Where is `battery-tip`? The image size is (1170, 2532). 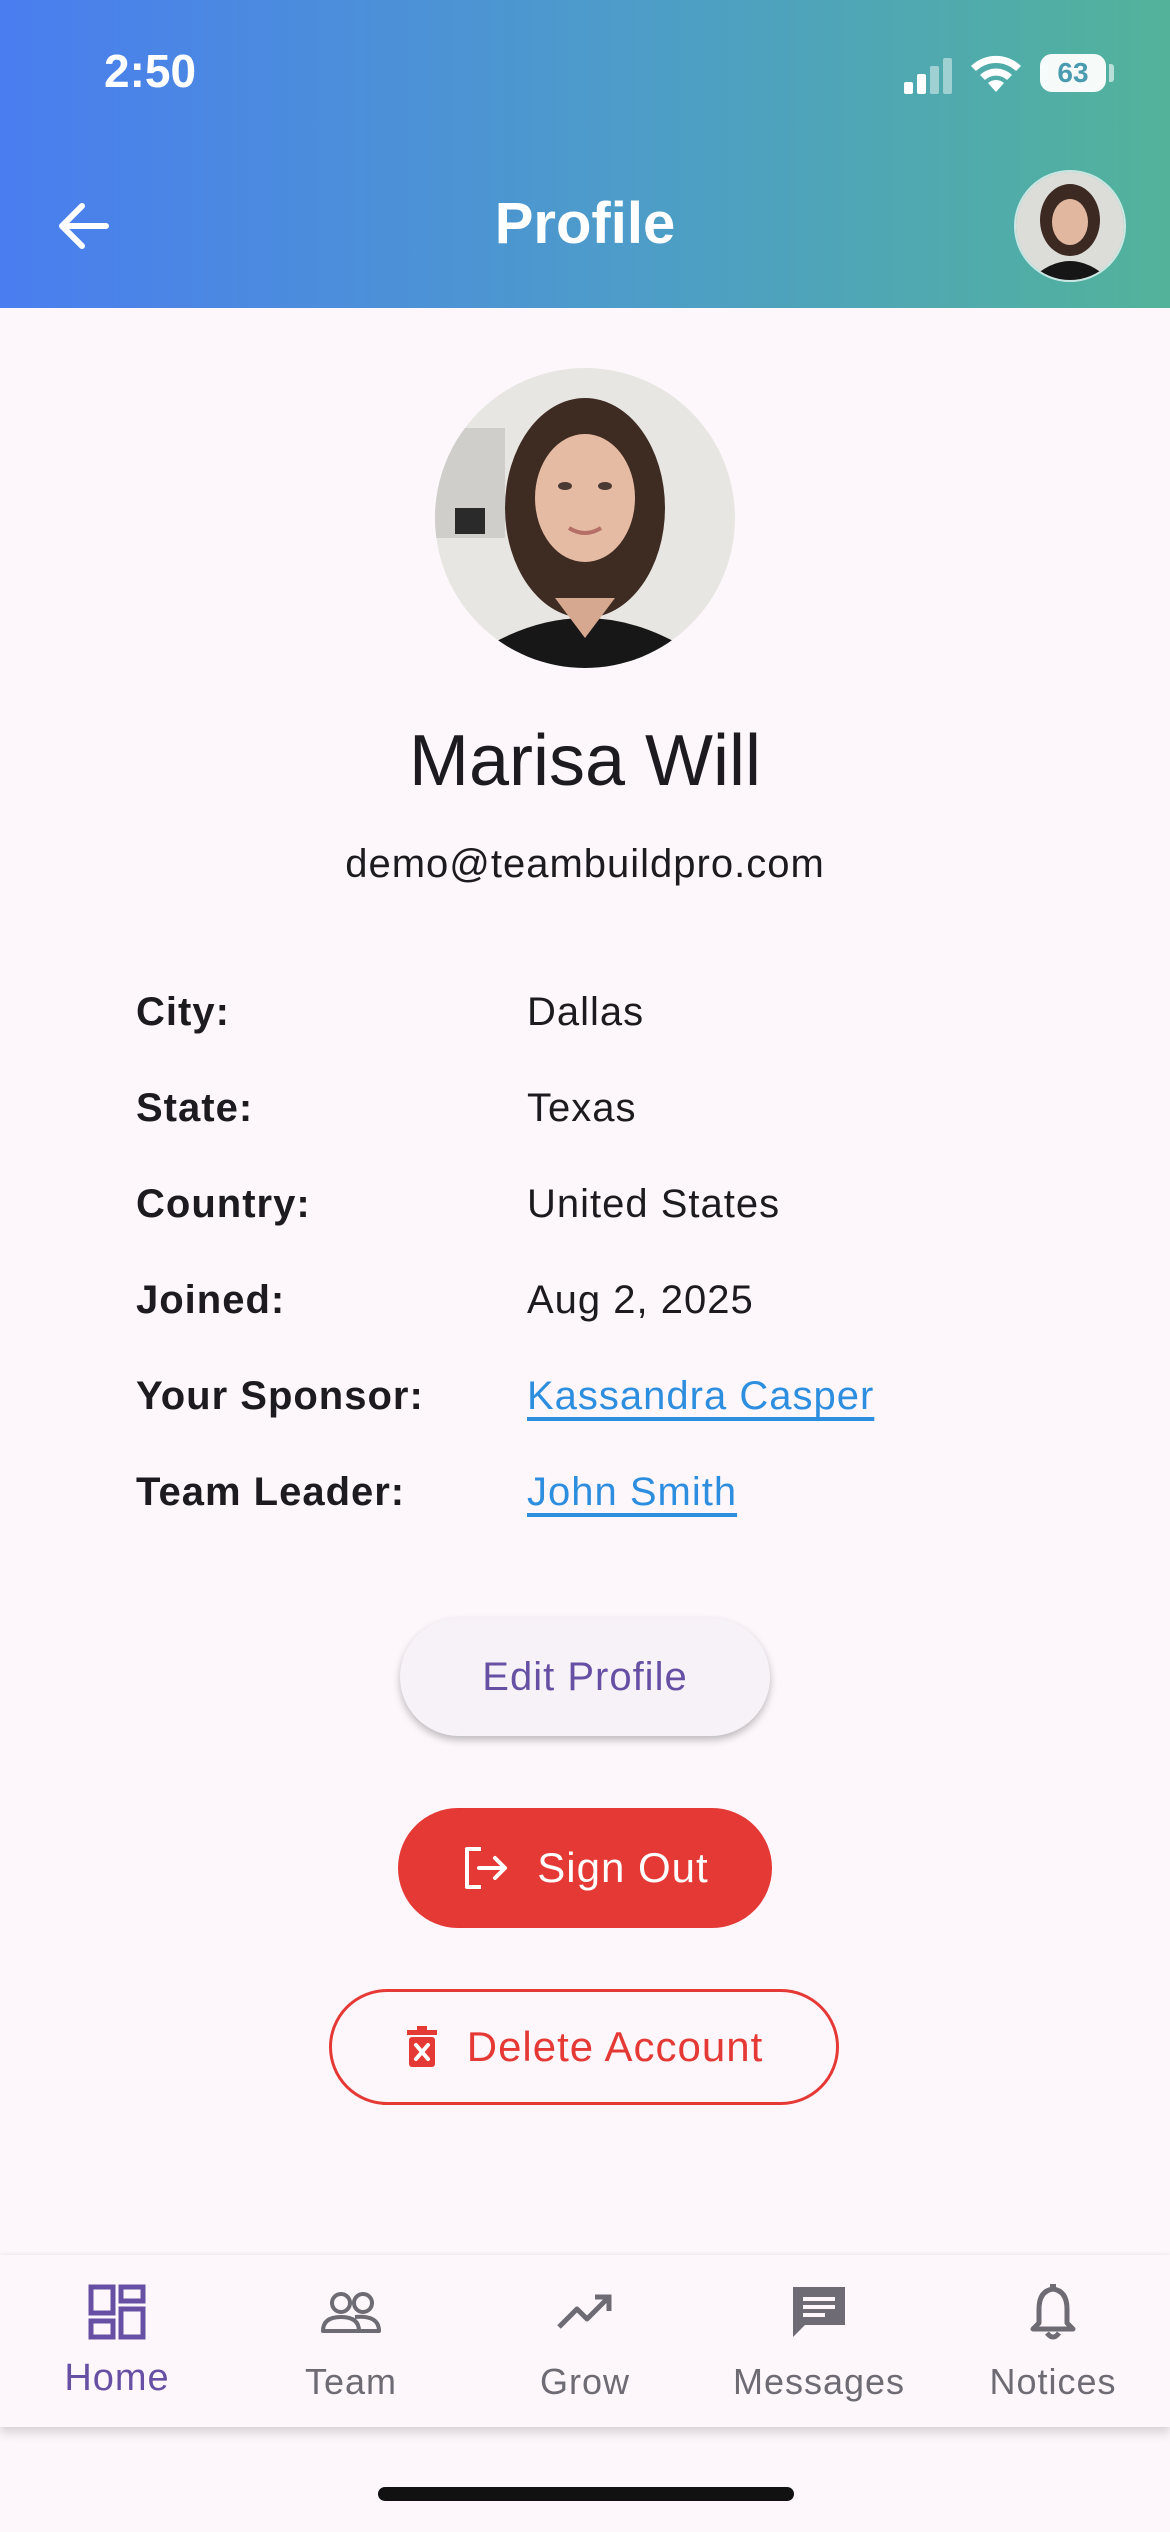
battery-tip is located at coordinates (1111, 73).